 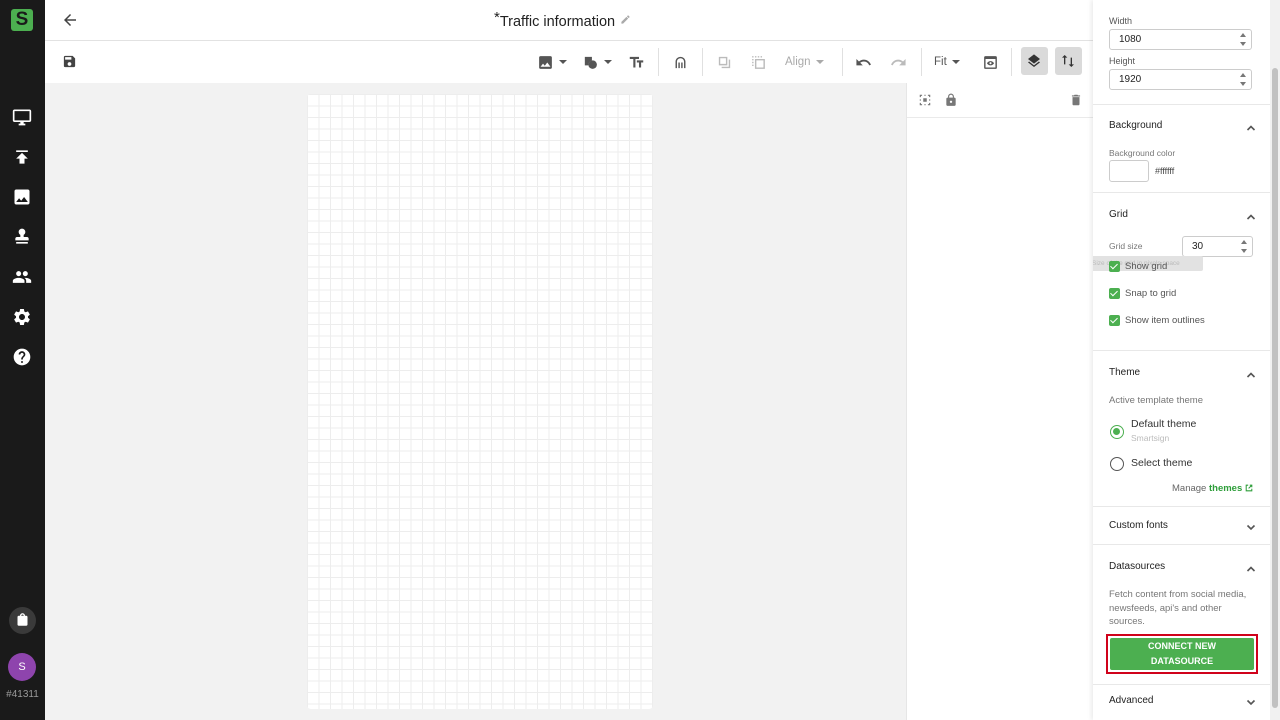 I want to click on insert-text-button, so click(x=636, y=62).